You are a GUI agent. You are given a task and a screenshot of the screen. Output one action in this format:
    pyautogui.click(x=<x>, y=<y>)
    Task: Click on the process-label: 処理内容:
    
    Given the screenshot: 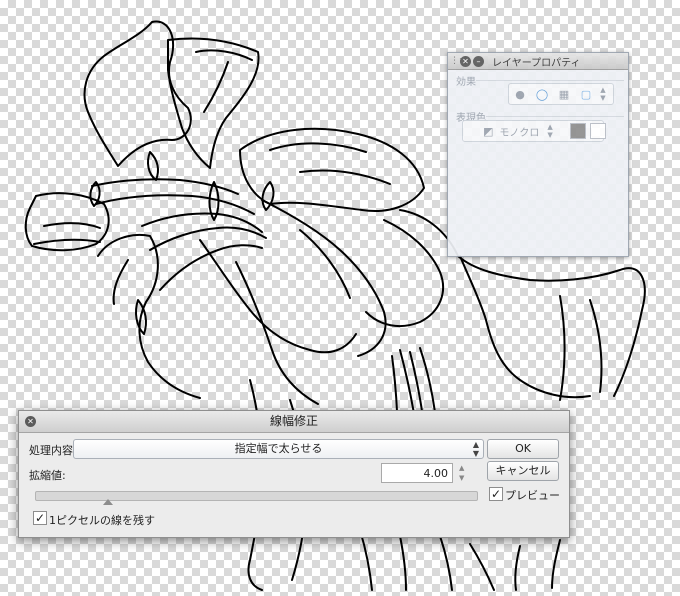 What is the action you would take?
    pyautogui.click(x=53, y=450)
    